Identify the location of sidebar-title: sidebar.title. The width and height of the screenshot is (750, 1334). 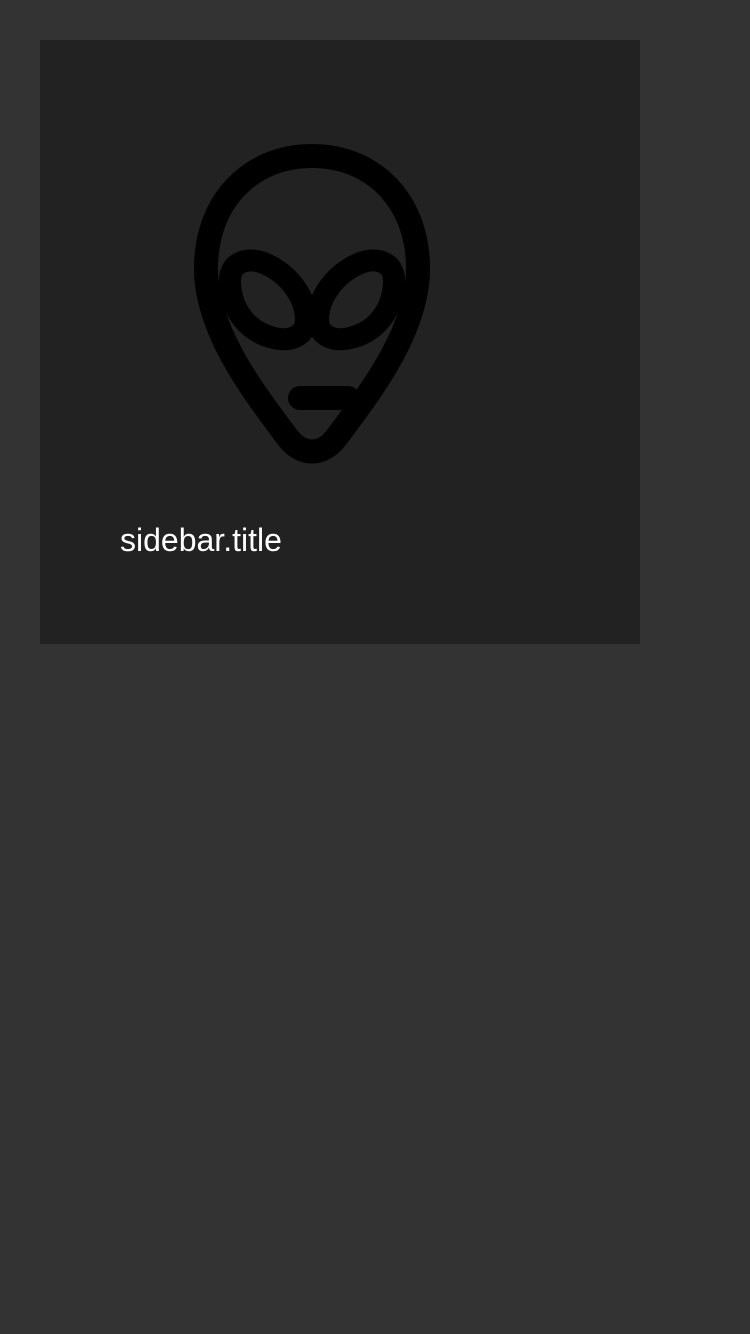
(201, 540).